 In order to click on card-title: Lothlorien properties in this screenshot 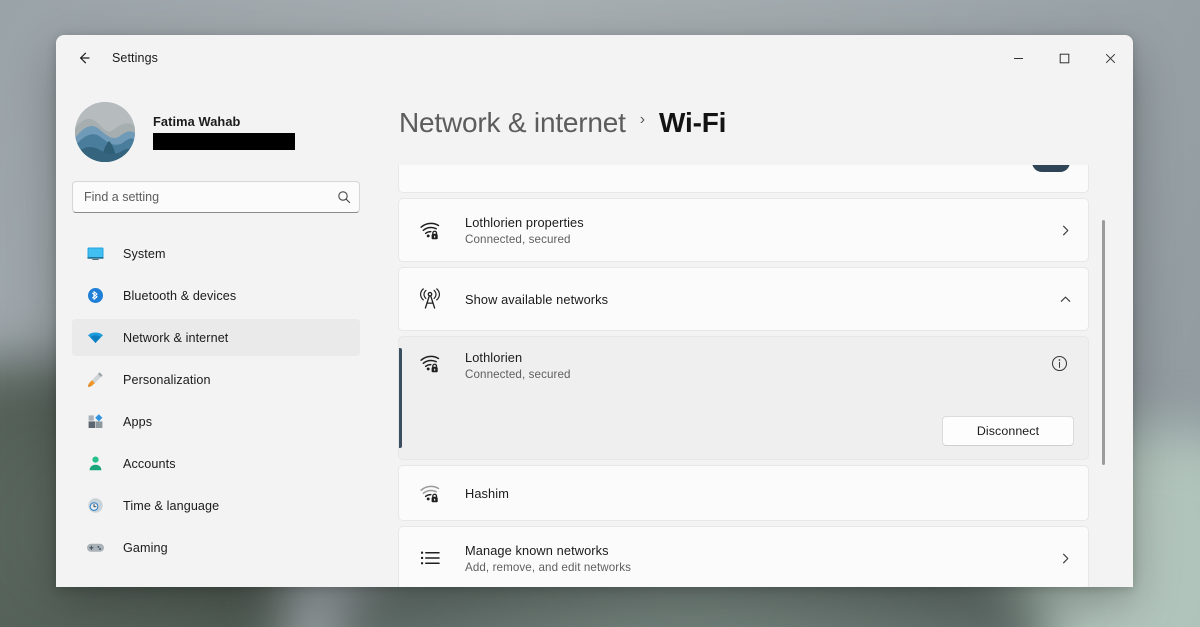, I will do `click(524, 222)`.